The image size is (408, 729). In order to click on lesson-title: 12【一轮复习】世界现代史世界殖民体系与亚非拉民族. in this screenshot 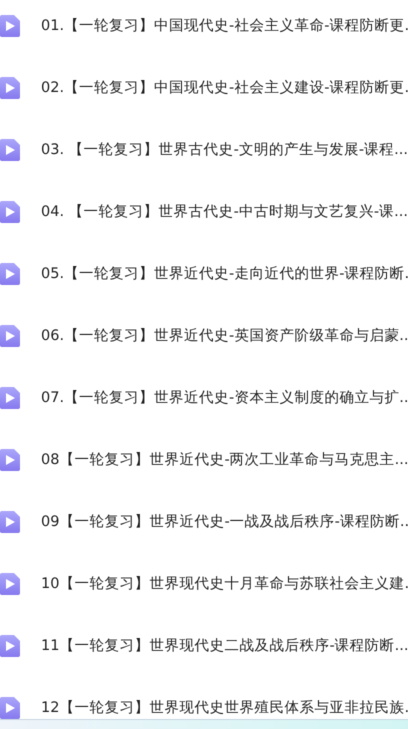, I will do `click(224, 708)`.